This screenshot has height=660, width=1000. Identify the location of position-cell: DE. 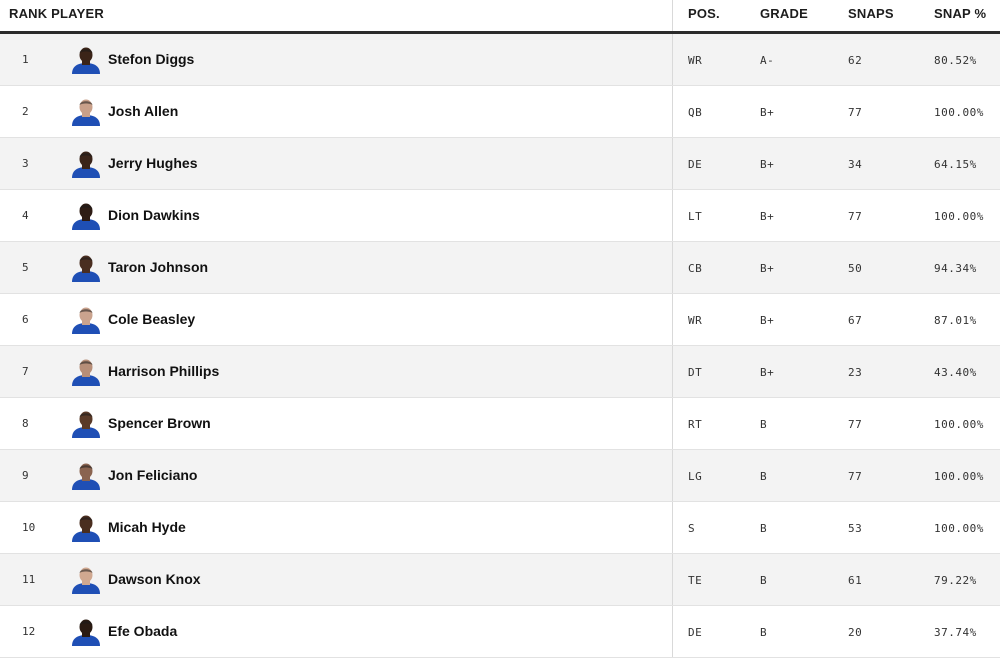
(695, 164).